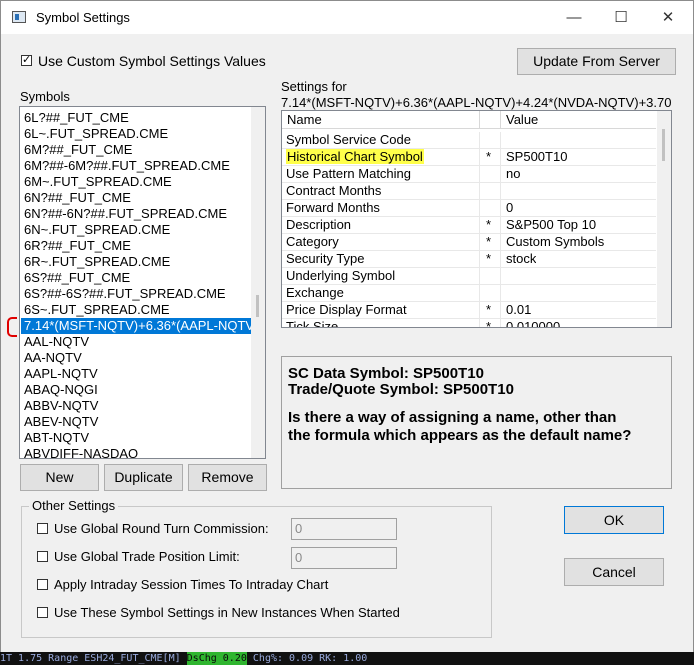 The height and width of the screenshot is (665, 694). Describe the element at coordinates (621, 17) in the screenshot. I see `maximize-button: ☐` at that location.